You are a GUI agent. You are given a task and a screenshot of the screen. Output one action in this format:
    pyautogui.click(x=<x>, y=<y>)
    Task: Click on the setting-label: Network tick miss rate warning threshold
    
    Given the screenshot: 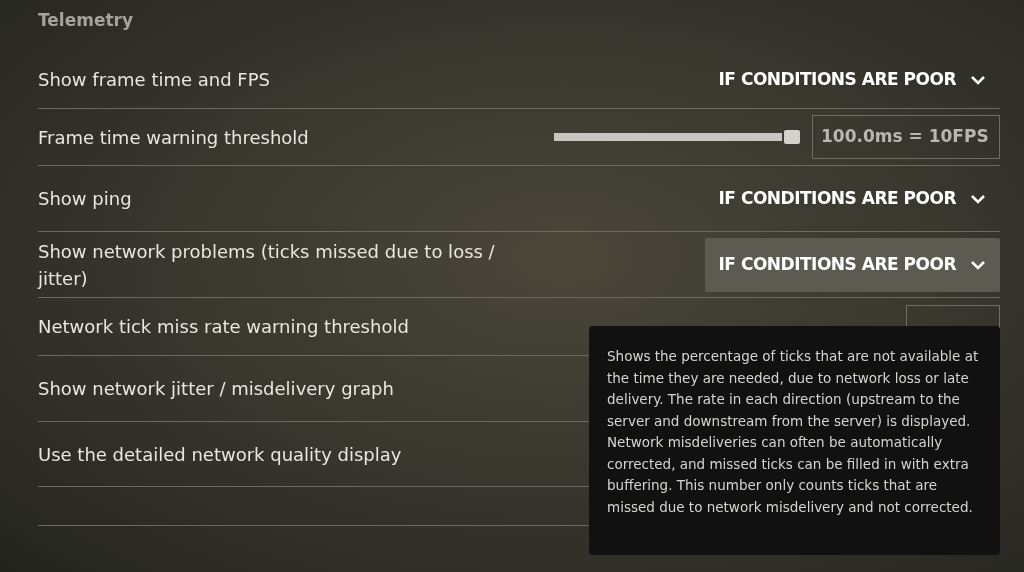 What is the action you would take?
    pyautogui.click(x=224, y=327)
    